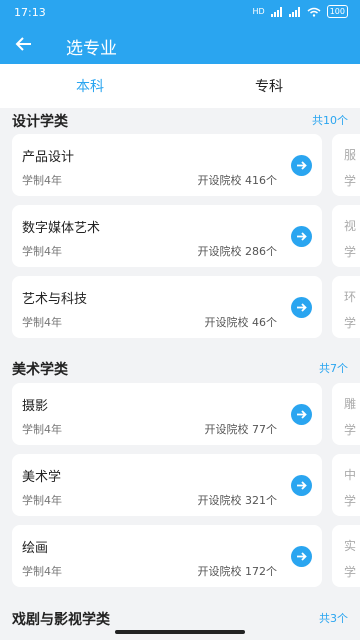 The width and height of the screenshot is (360, 640). What do you see at coordinates (180, 368) in the screenshot?
I see `section-header: 美术学类 共7个` at bounding box center [180, 368].